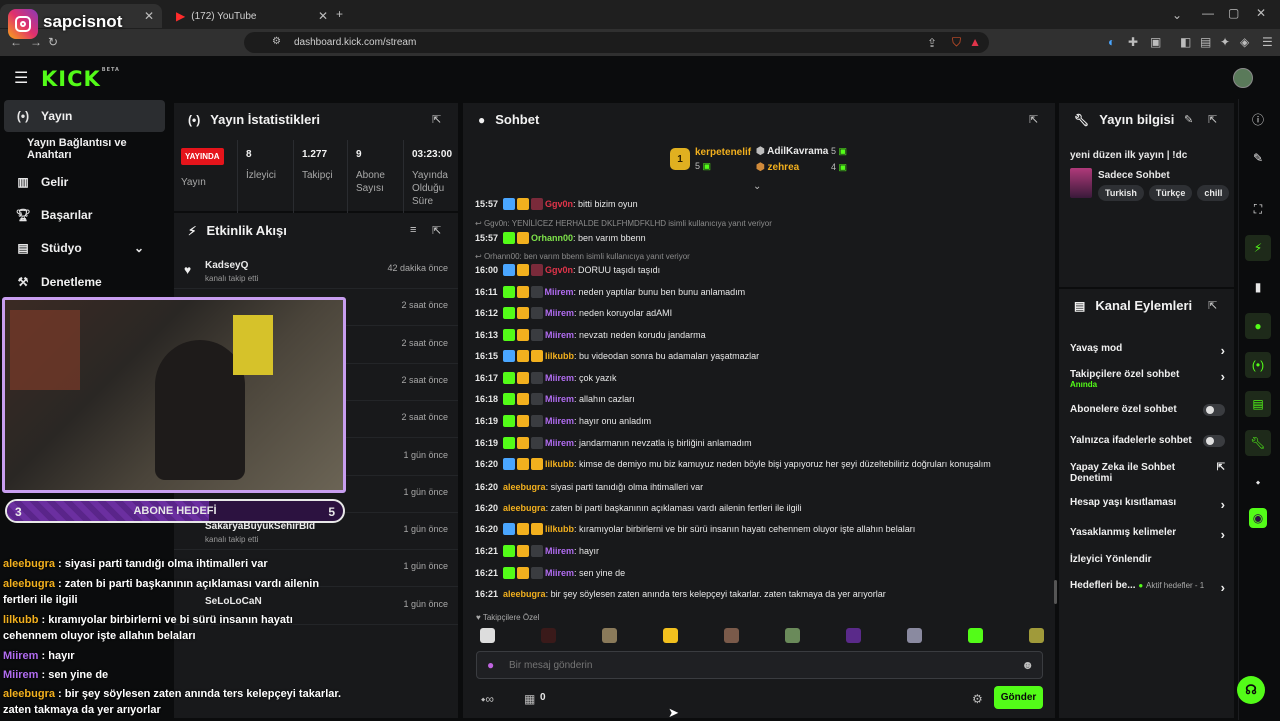  What do you see at coordinates (1147, 559) in the screenshot?
I see `channel-option: İzleyici Yönlendir` at bounding box center [1147, 559].